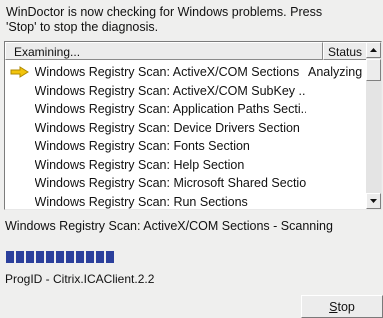 The width and height of the screenshot is (383, 318). Describe the element at coordinates (142, 146) in the screenshot. I see `list-item-name: Windows Registry Scan: Fonts Section` at that location.